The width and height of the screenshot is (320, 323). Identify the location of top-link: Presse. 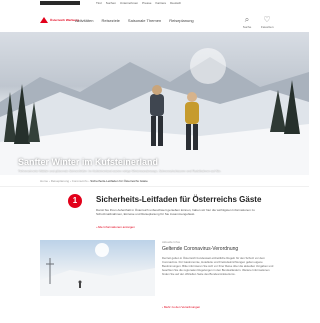
(146, 3).